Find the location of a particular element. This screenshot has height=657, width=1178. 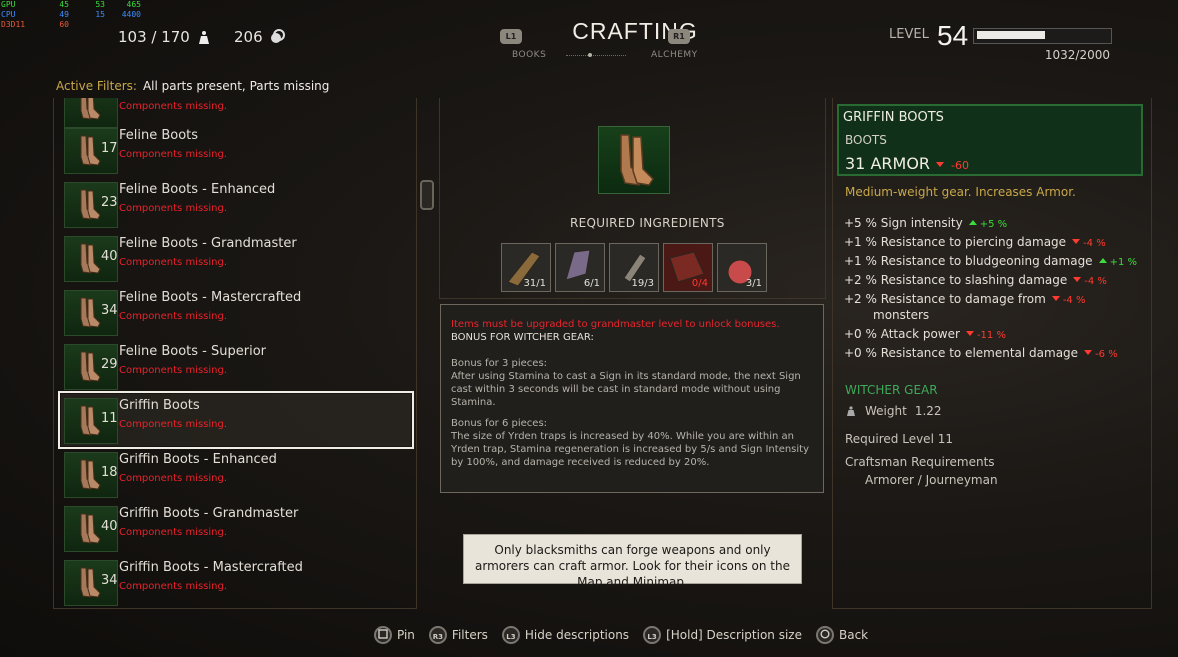

tab-books: BOOKS is located at coordinates (529, 55).